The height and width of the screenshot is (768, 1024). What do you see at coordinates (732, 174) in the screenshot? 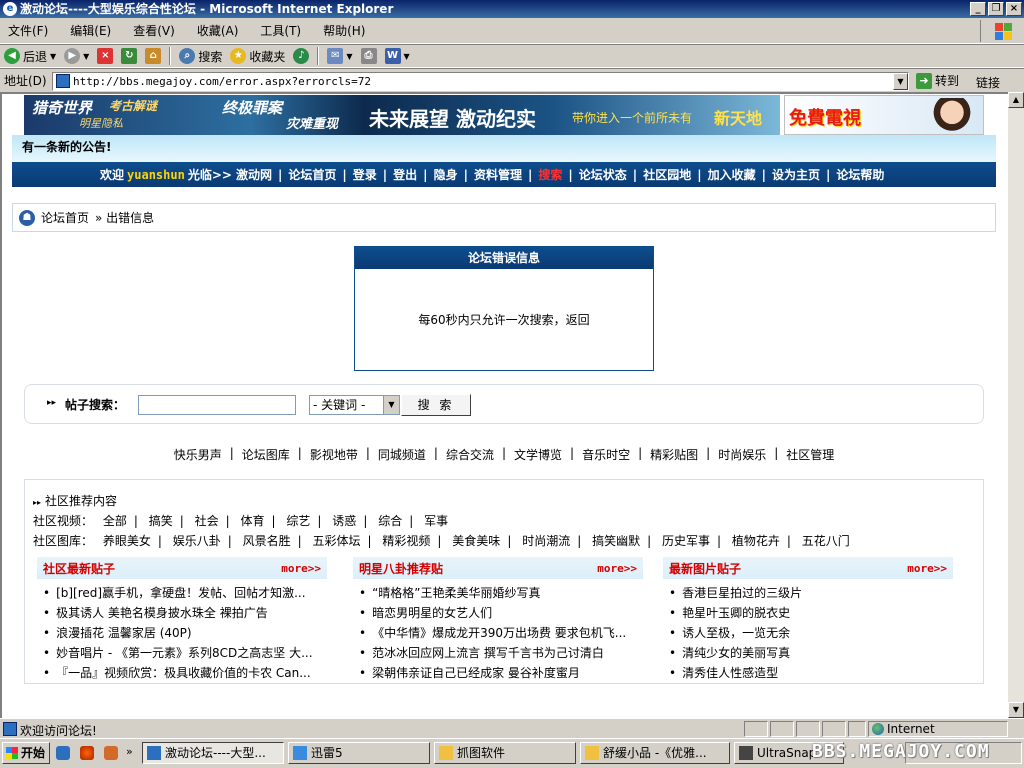
I see `nav-item: 加入收藏` at bounding box center [732, 174].